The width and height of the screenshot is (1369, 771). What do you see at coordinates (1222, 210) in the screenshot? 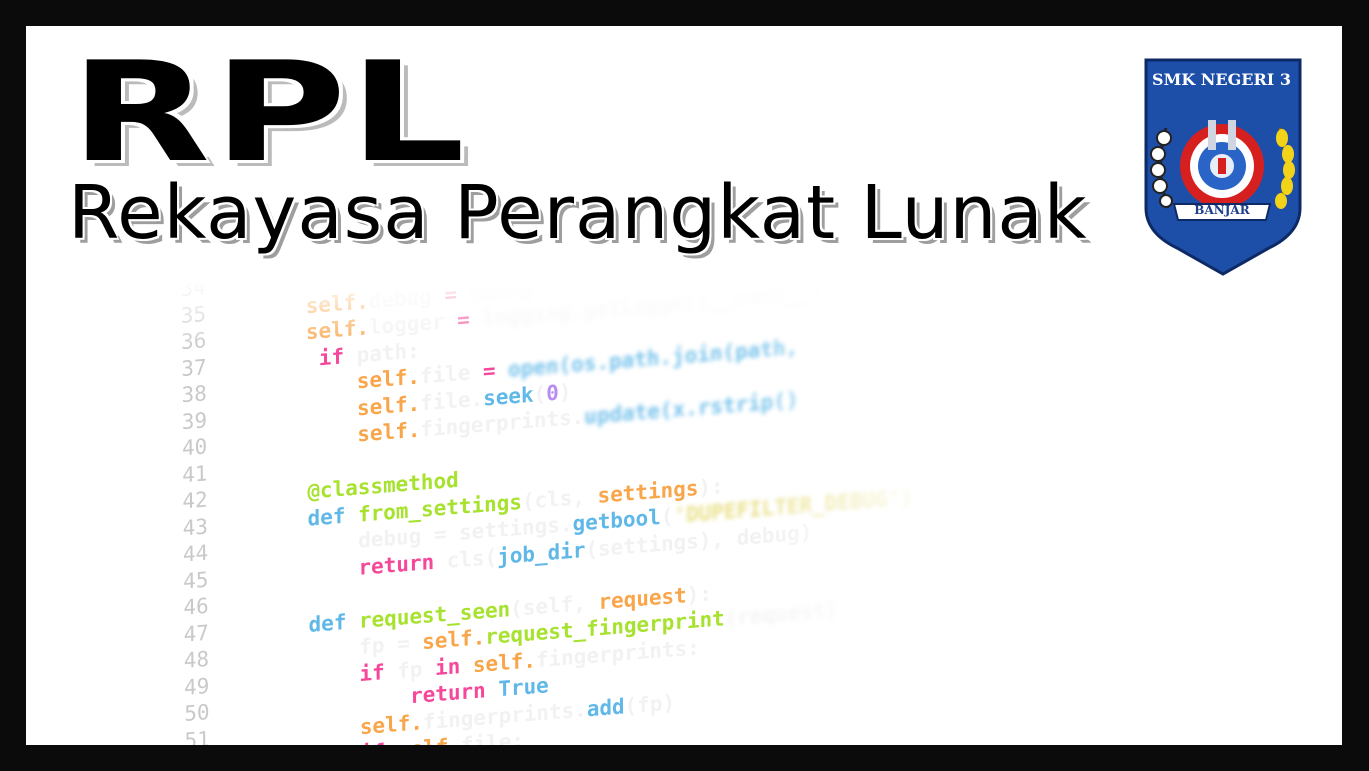
I see `logo-bottom-text: BANJAR` at bounding box center [1222, 210].